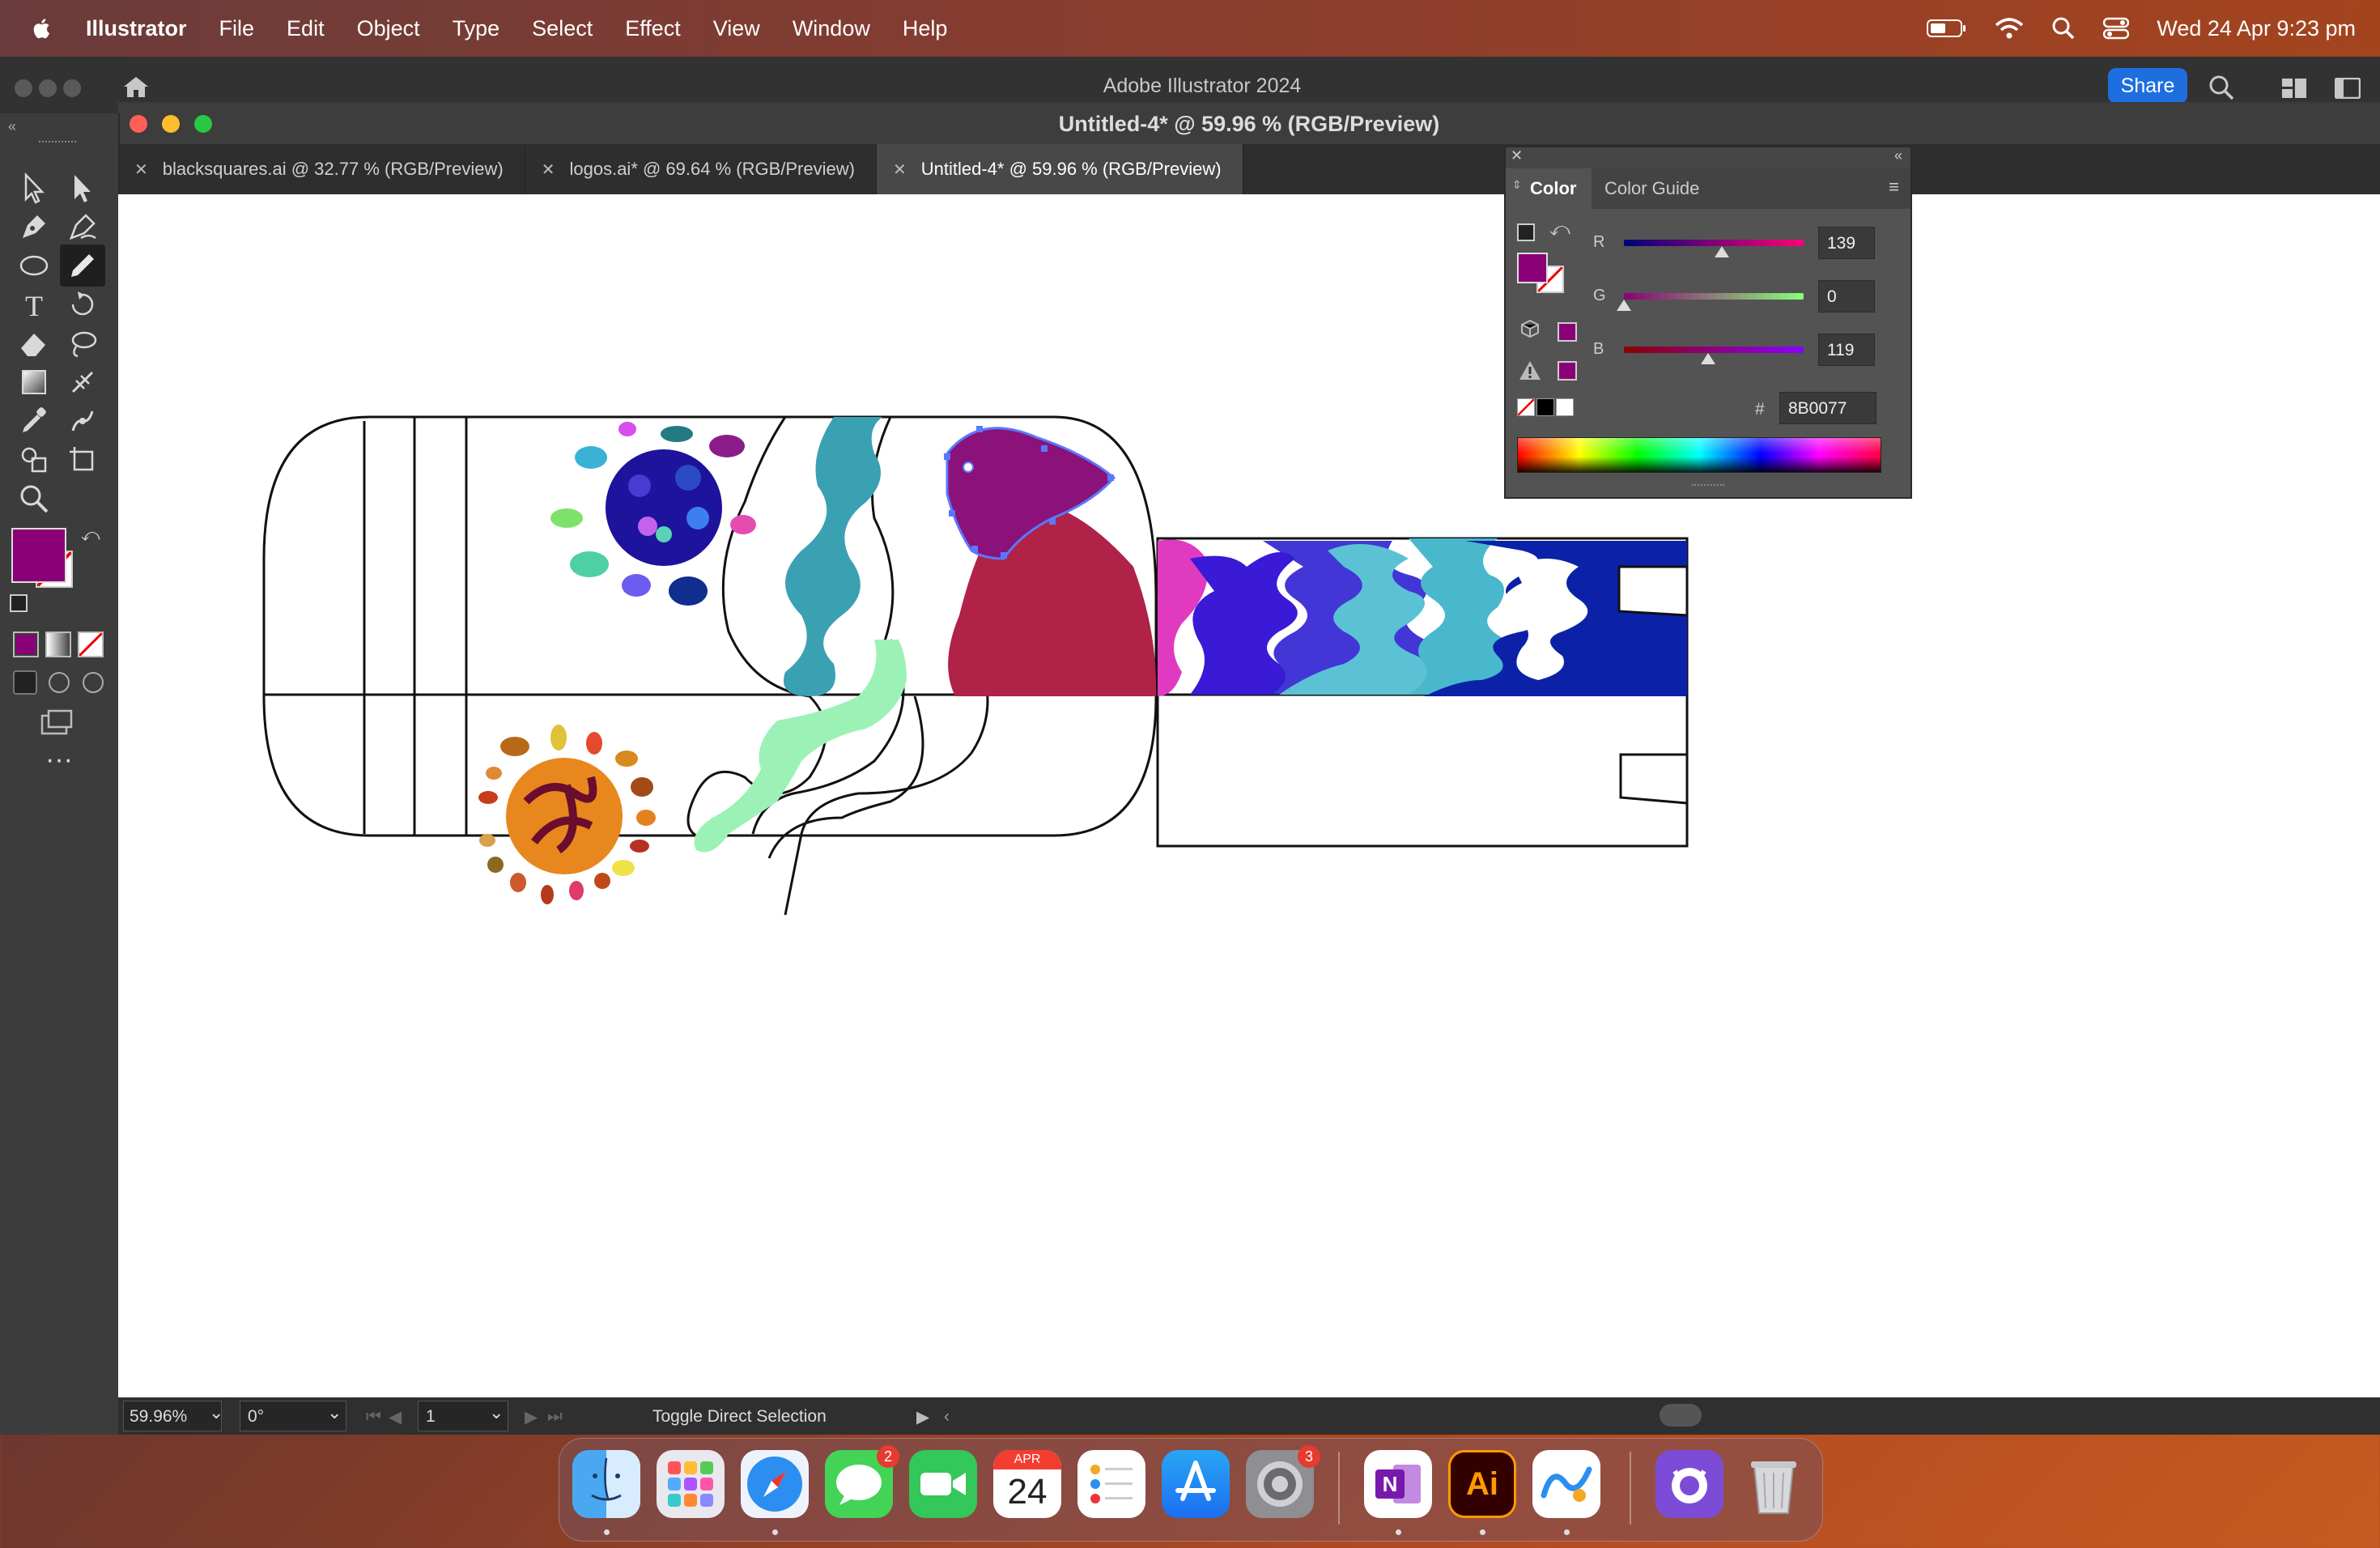 Image resolution: width=2380 pixels, height=1548 pixels. Describe the element at coordinates (555, 1417) in the screenshot. I see `last-artboard-icon: ⏭` at that location.